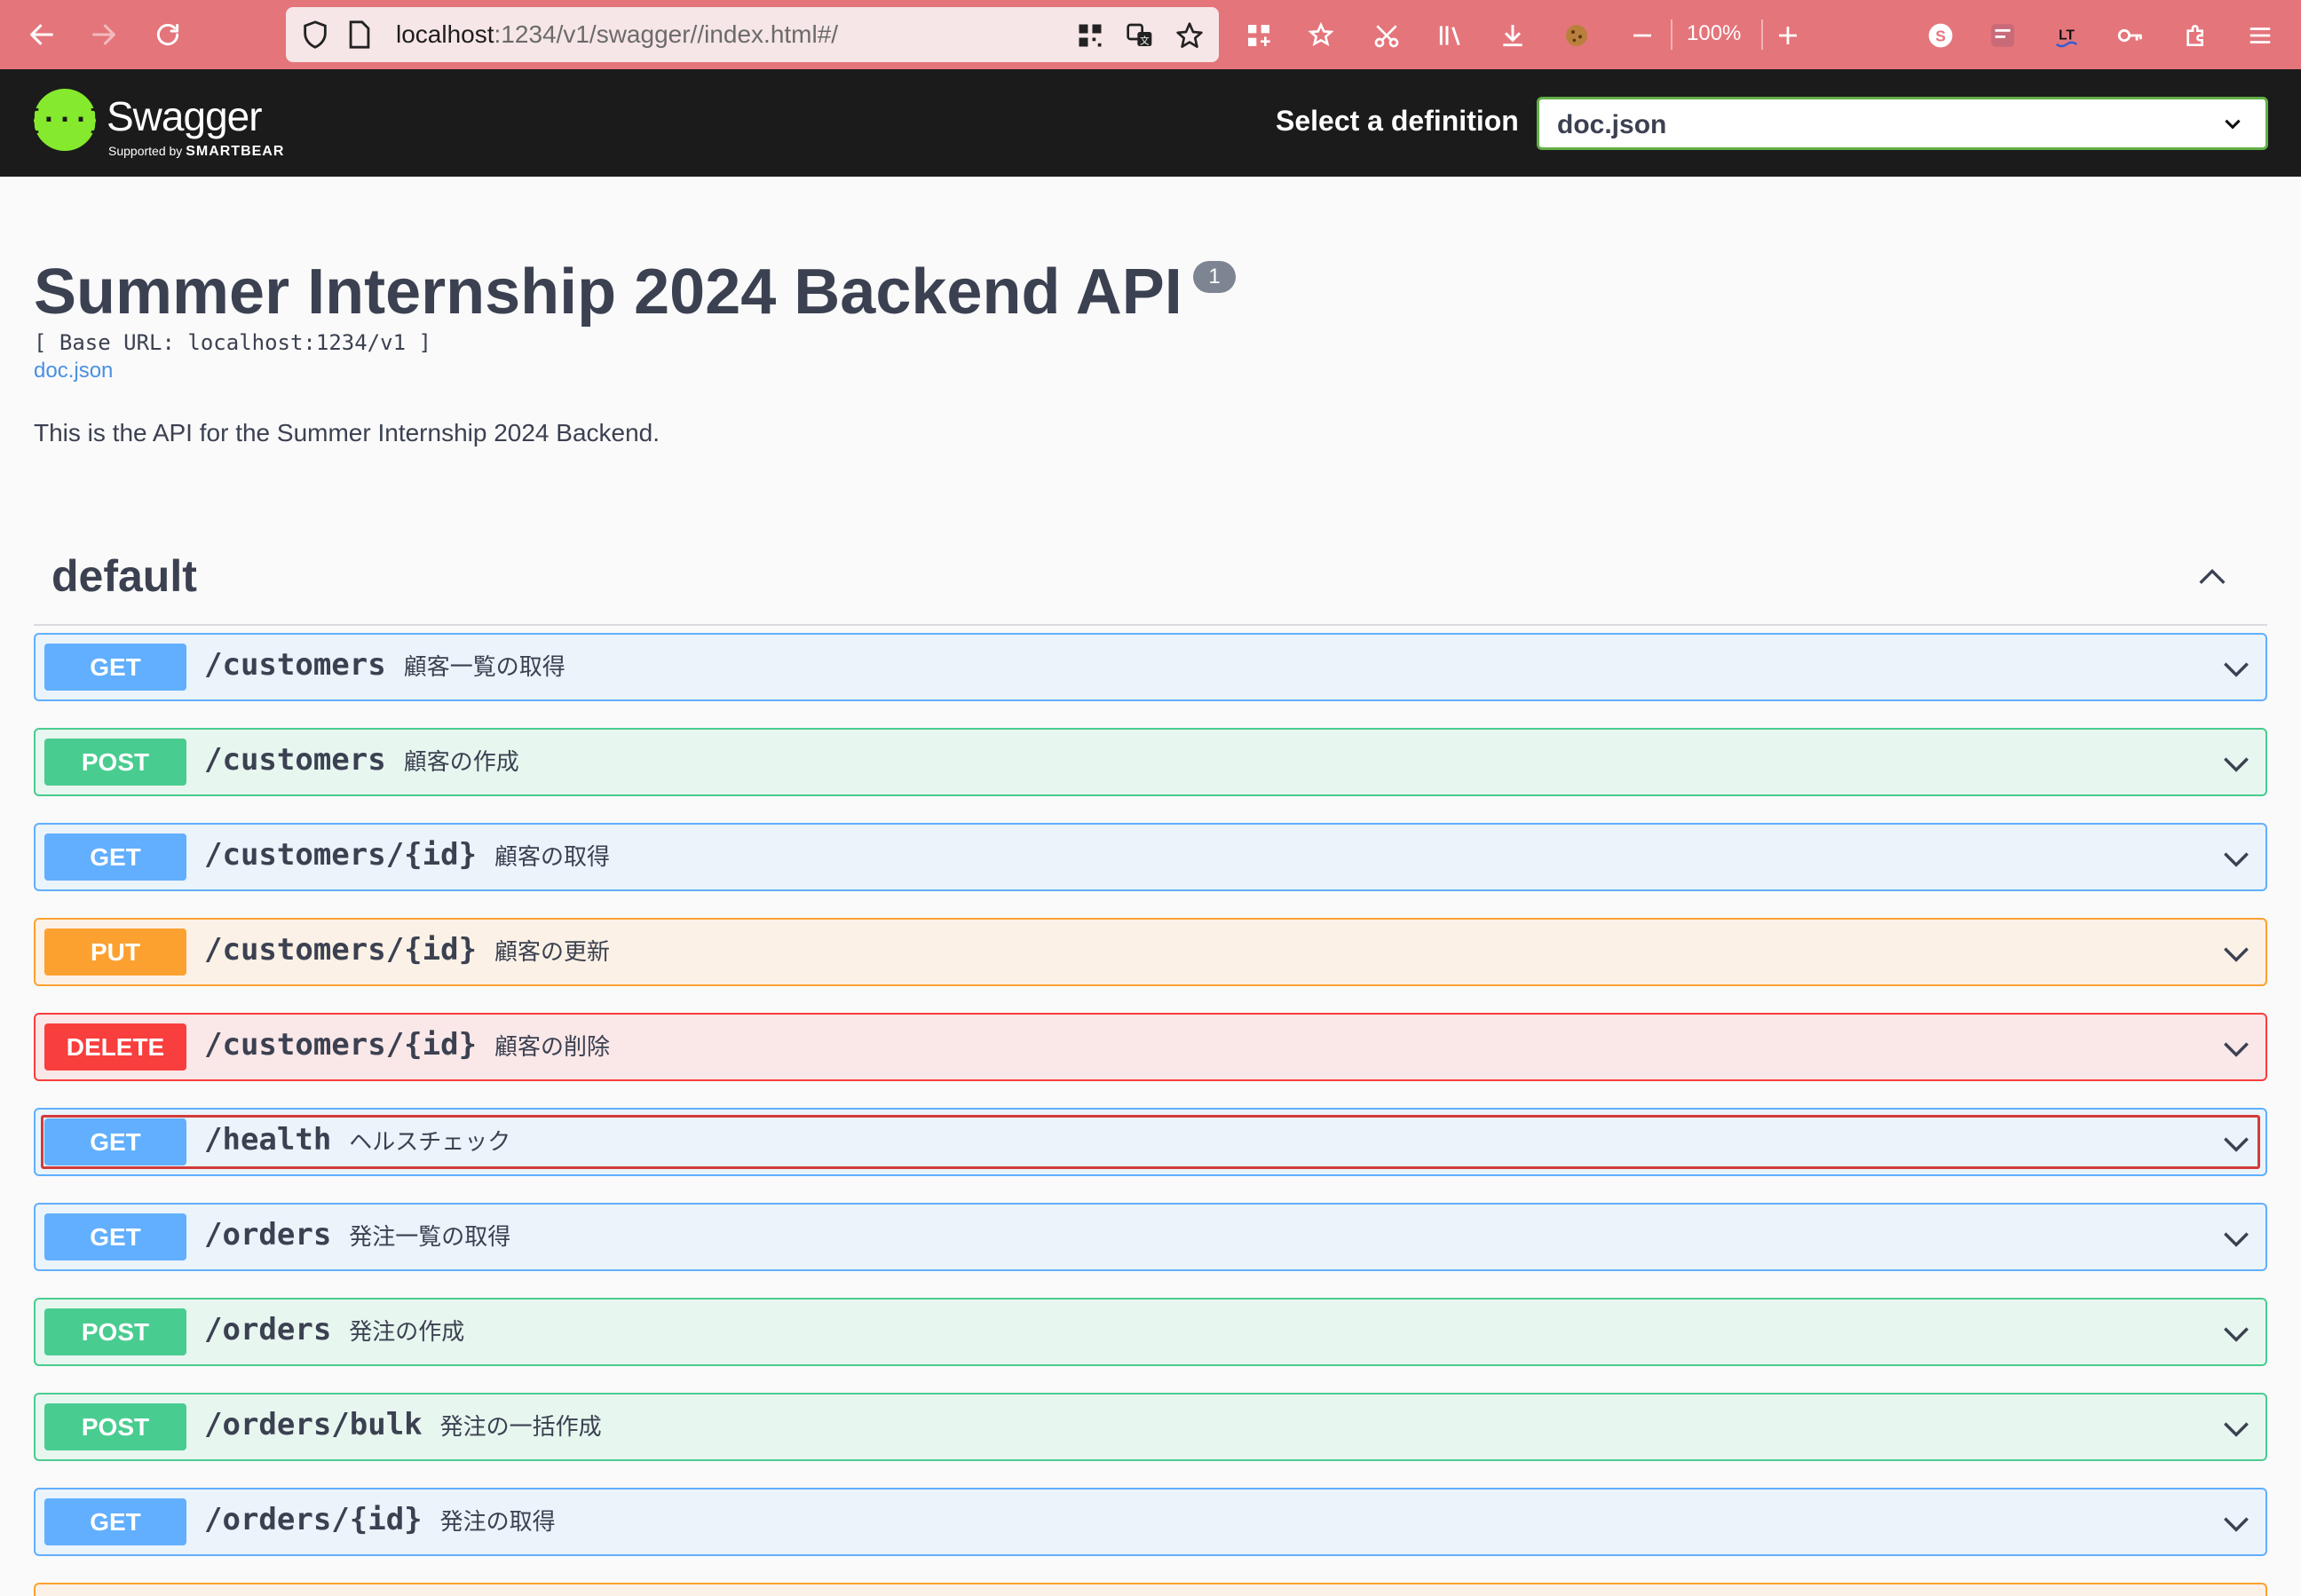 The image size is (2301, 1596). What do you see at coordinates (1150, 1237) in the screenshot?
I see `operation-get-orders: GET /orders 発注一覧の取得` at bounding box center [1150, 1237].